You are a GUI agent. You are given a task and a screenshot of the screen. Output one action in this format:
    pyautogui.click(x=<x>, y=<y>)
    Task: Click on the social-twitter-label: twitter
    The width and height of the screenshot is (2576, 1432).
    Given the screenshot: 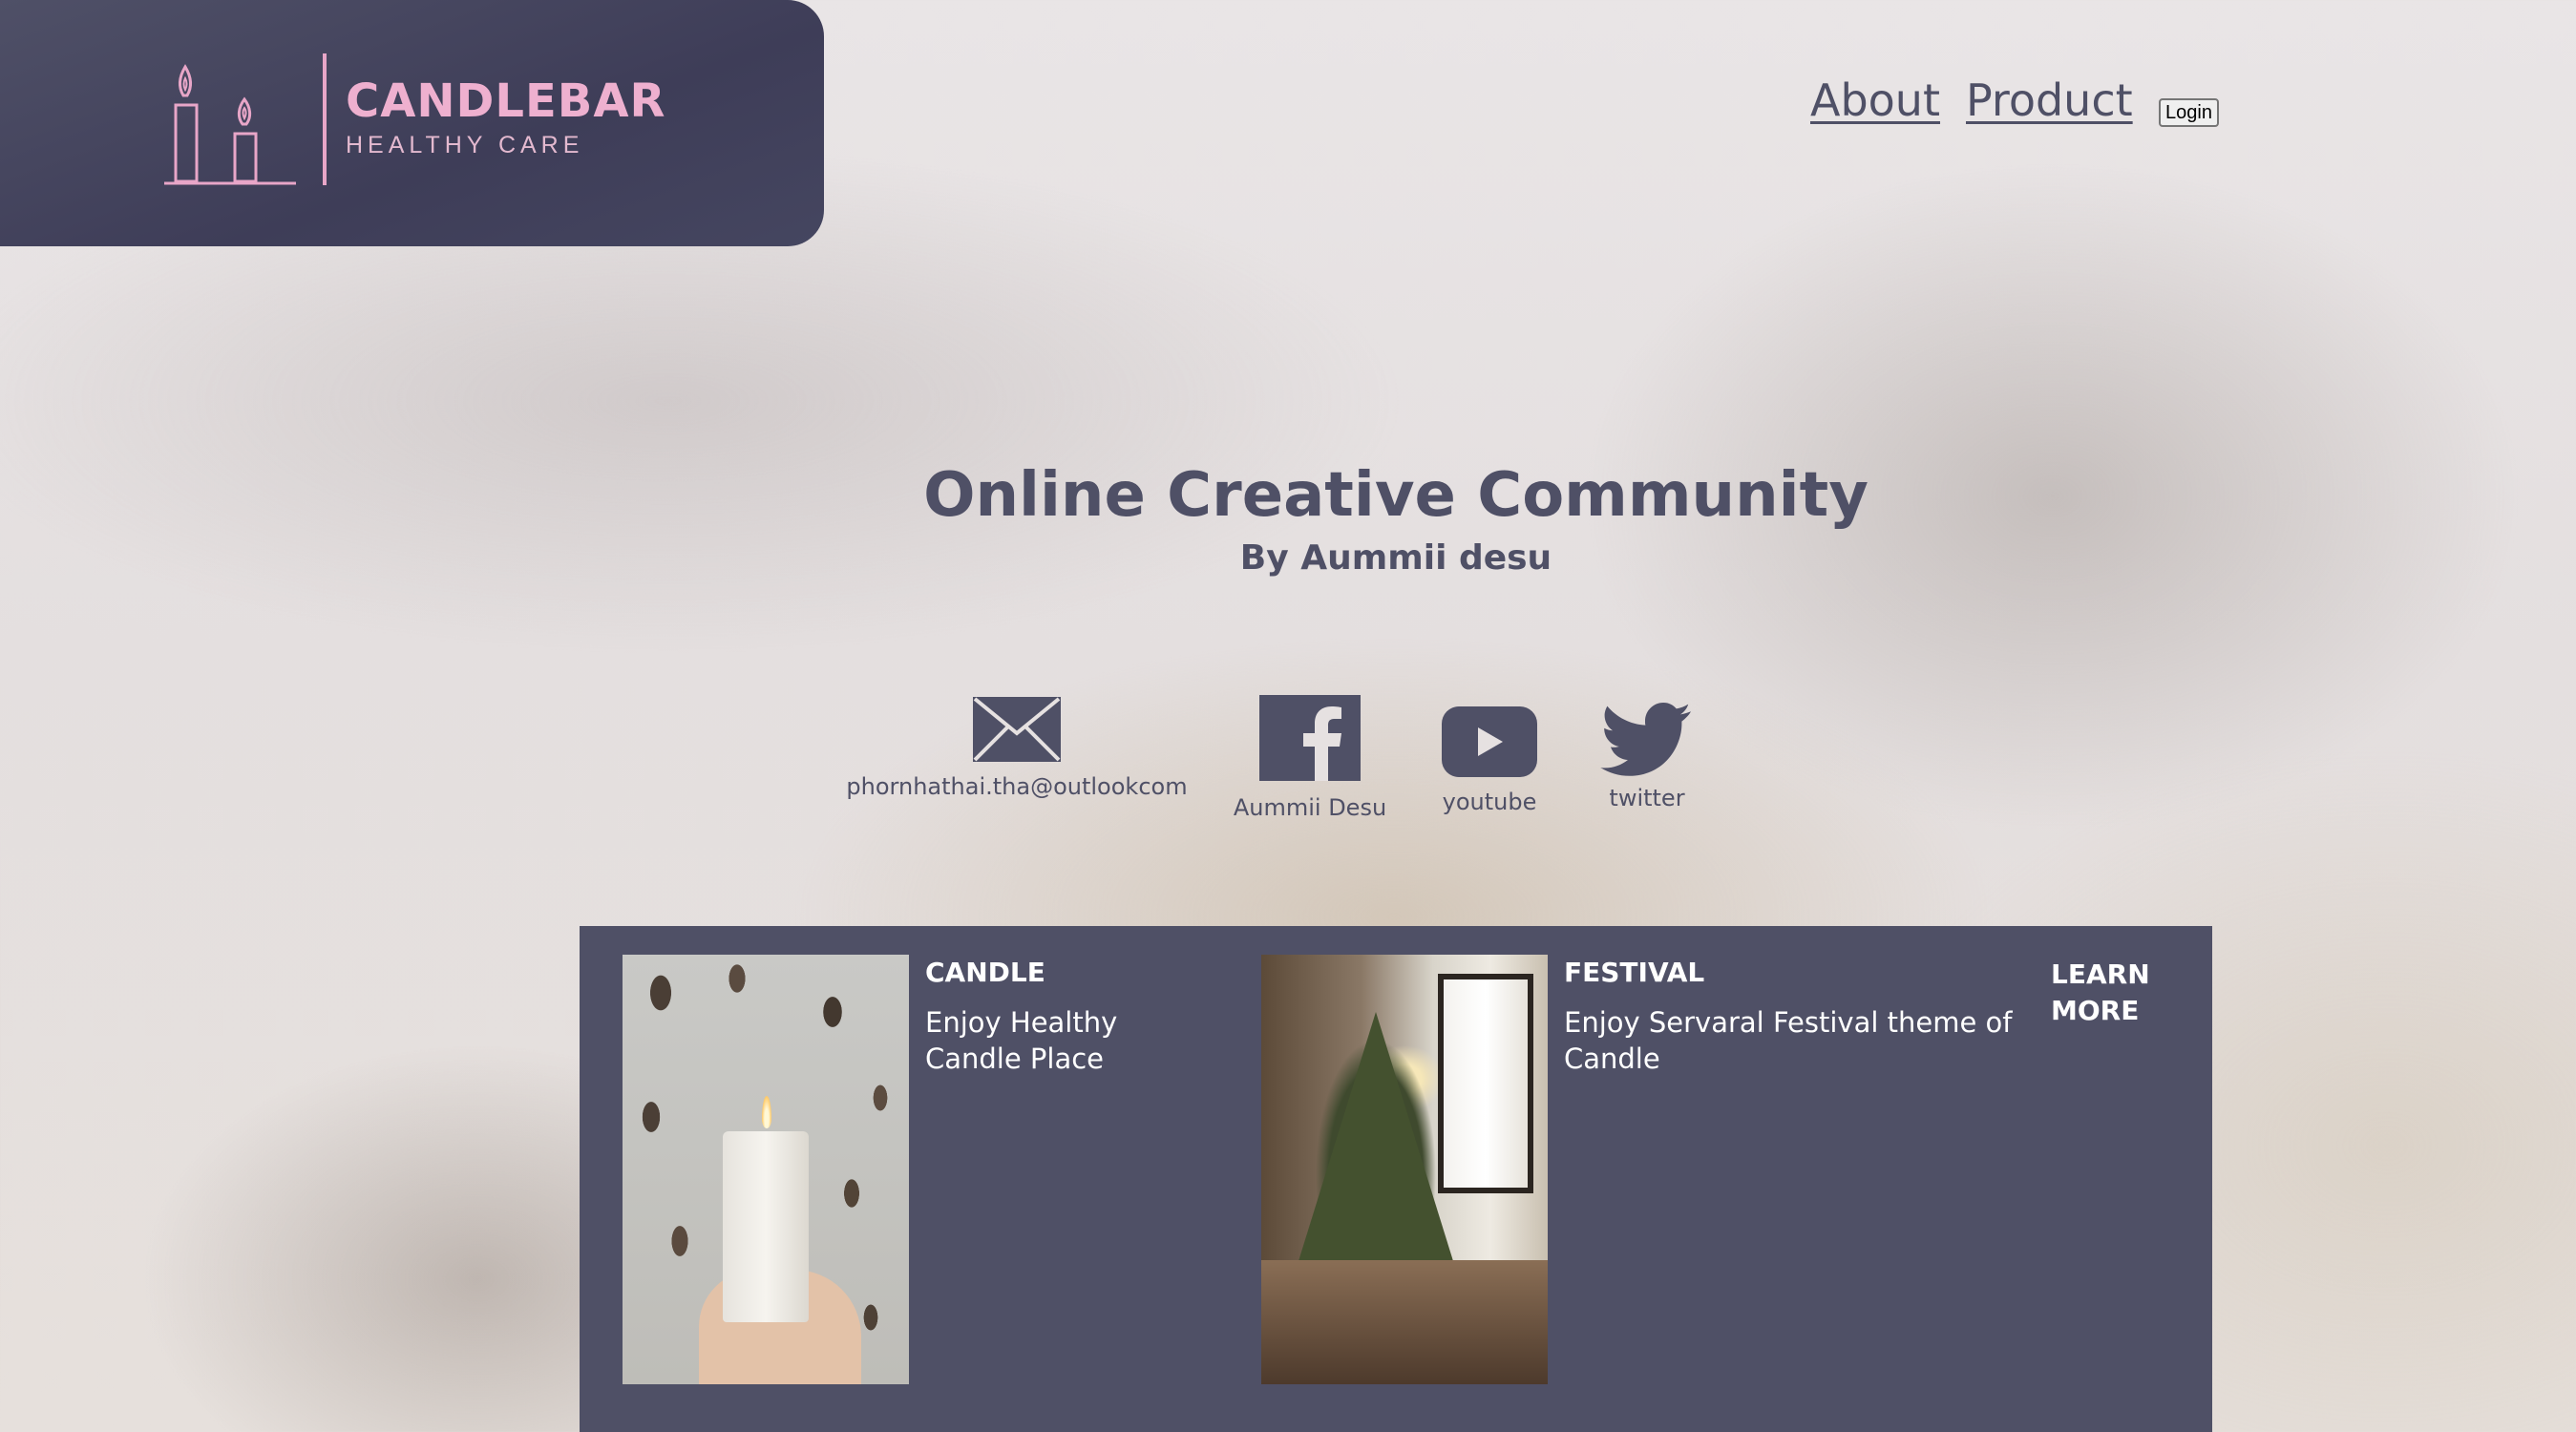 What is the action you would take?
    pyautogui.click(x=1647, y=798)
    